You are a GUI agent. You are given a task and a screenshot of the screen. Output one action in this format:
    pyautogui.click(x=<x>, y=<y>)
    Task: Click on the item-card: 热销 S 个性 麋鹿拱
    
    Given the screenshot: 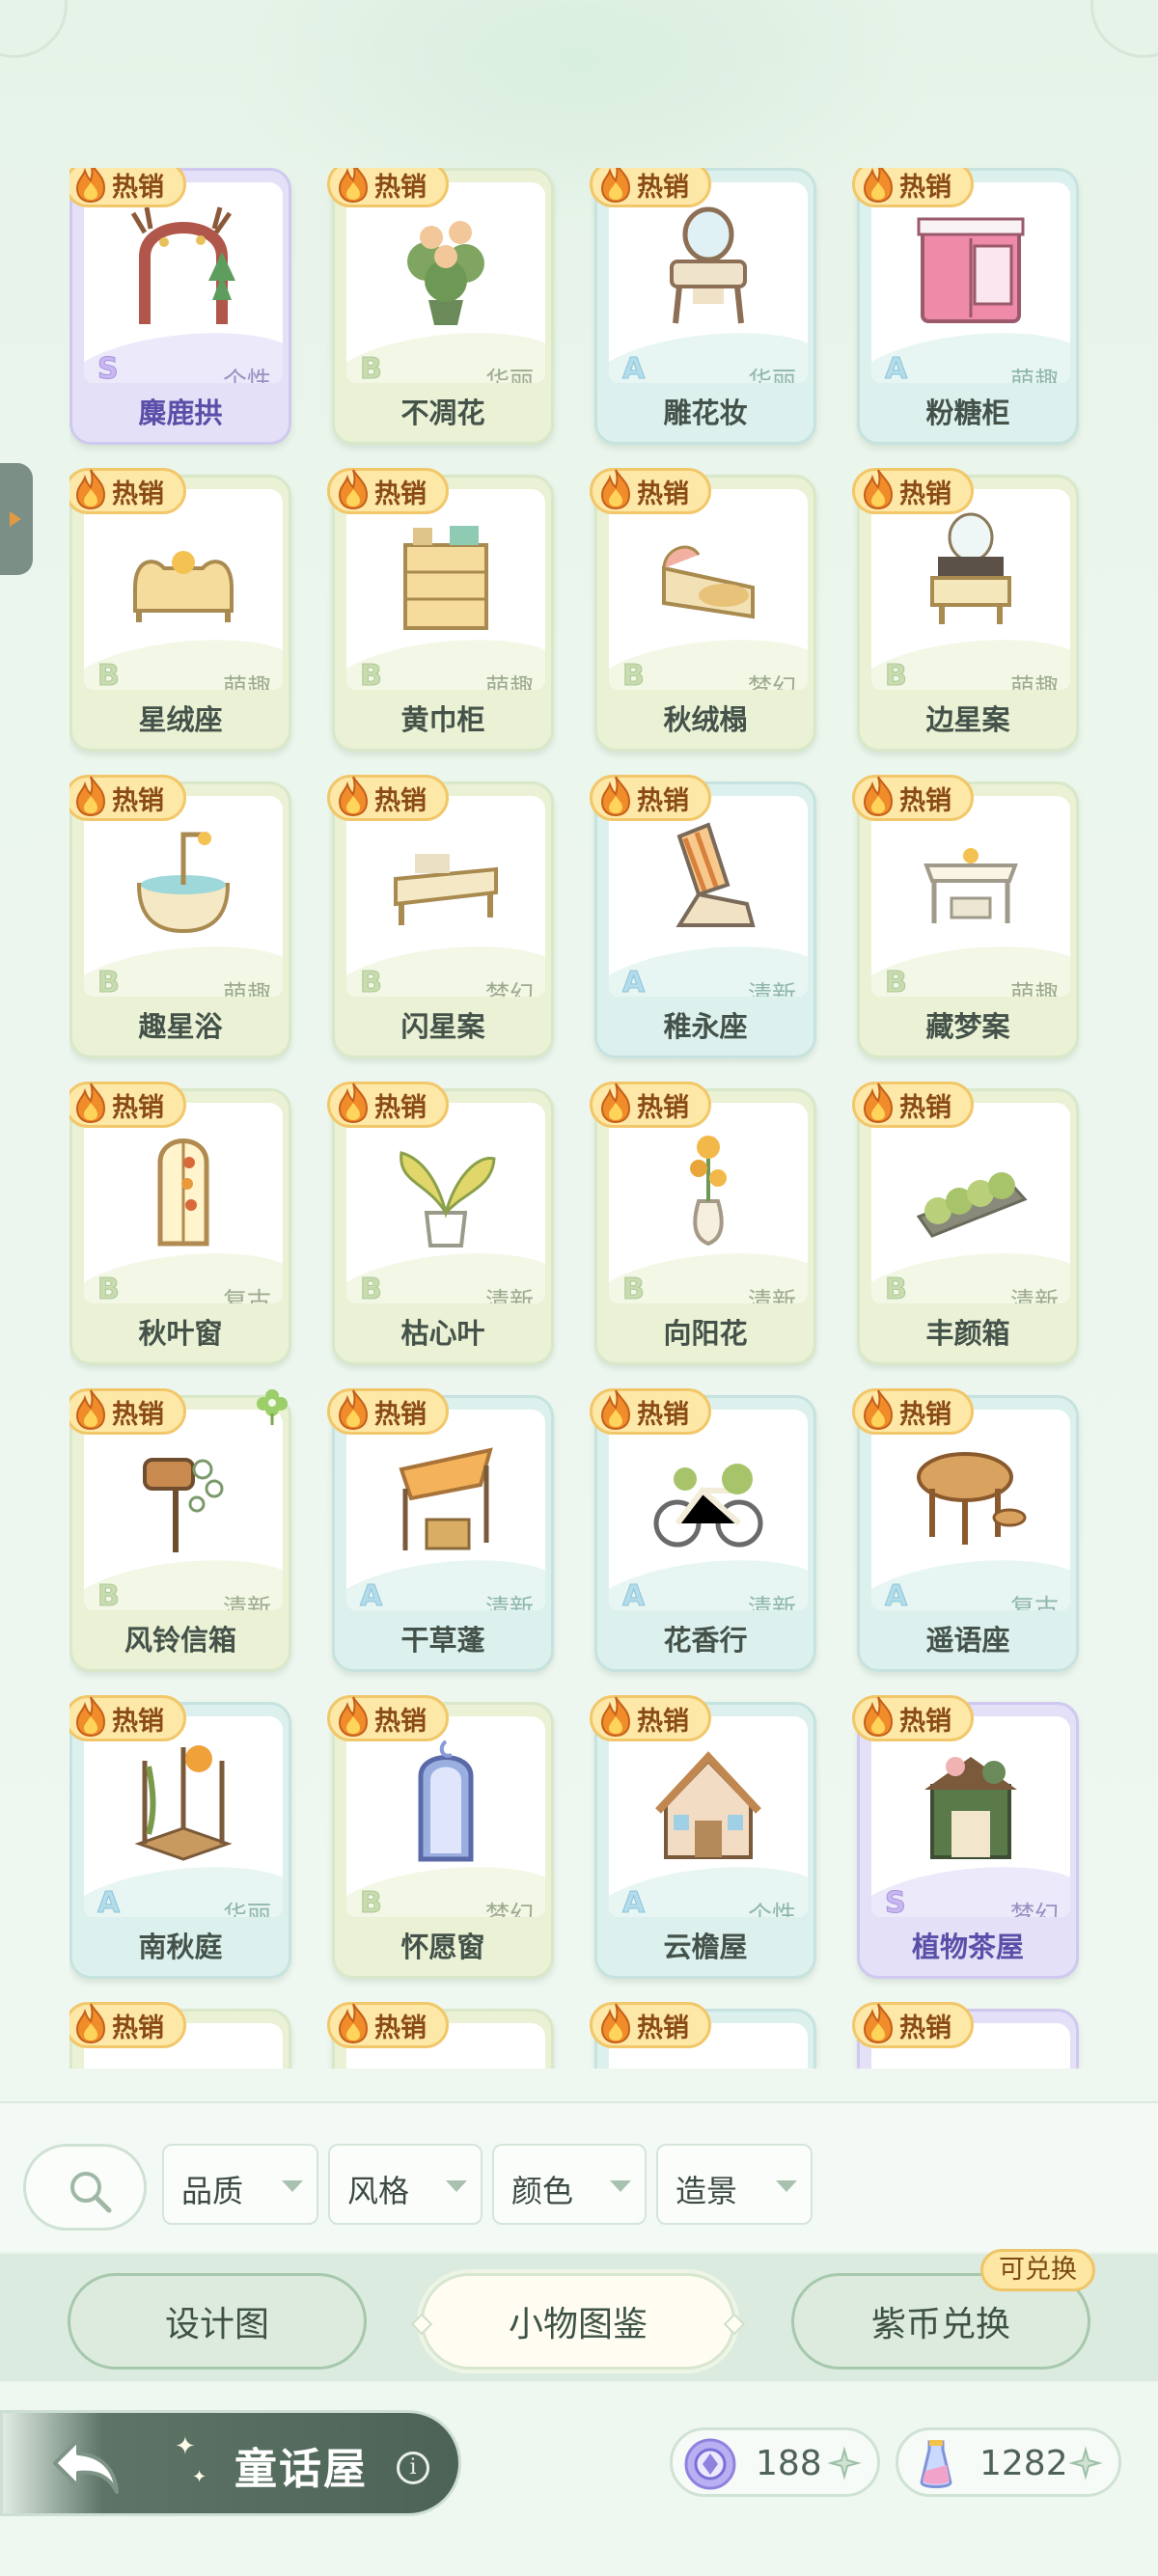 What is the action you would take?
    pyautogui.click(x=180, y=306)
    